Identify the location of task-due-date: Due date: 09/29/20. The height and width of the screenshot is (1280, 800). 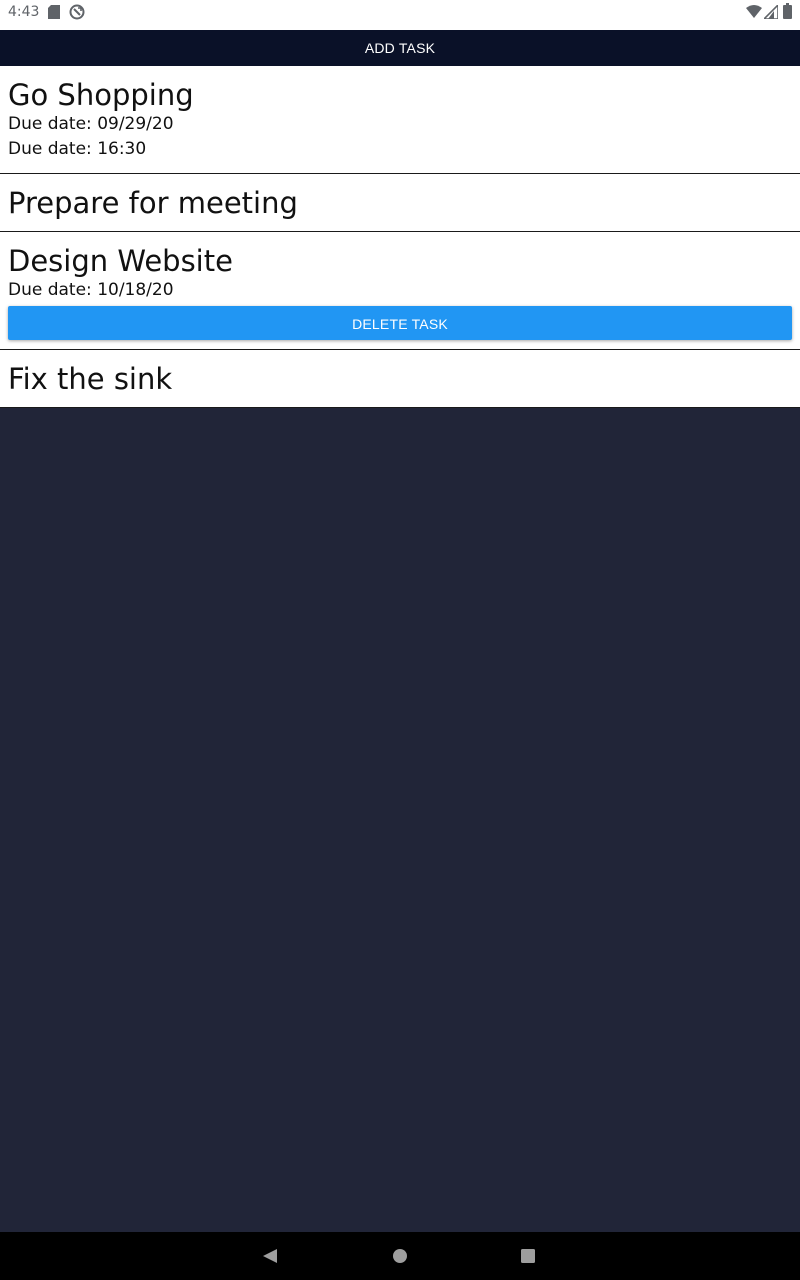
(91, 124).